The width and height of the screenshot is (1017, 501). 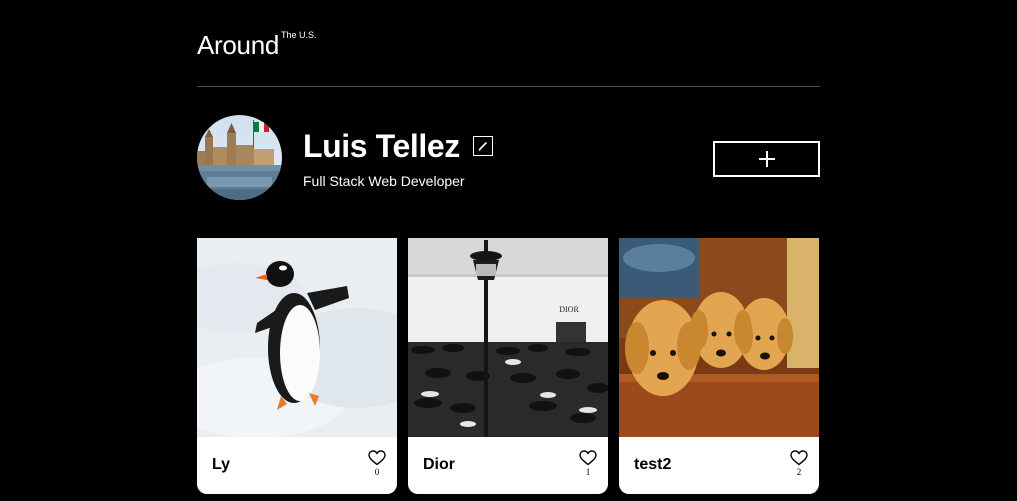 I want to click on profile-name-row: Luis Tellez, so click(x=398, y=146).